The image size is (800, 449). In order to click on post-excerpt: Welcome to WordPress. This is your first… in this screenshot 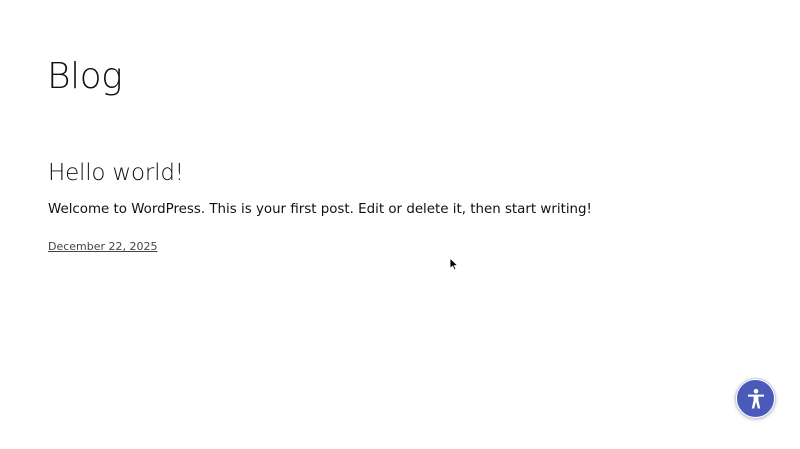, I will do `click(320, 209)`.